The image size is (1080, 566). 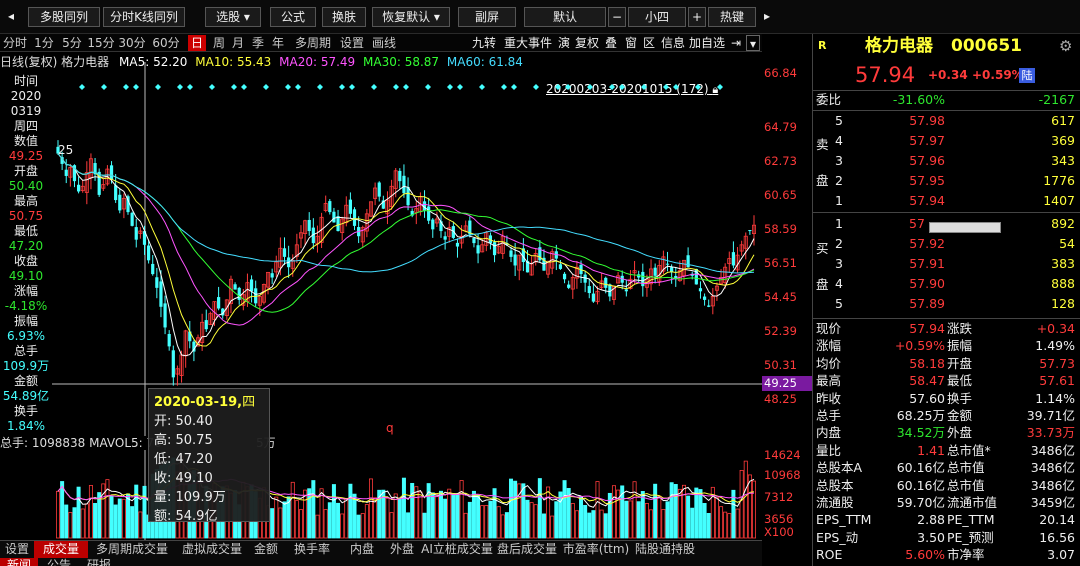 I want to click on tab-9: 盘后成交量, so click(x=527, y=549).